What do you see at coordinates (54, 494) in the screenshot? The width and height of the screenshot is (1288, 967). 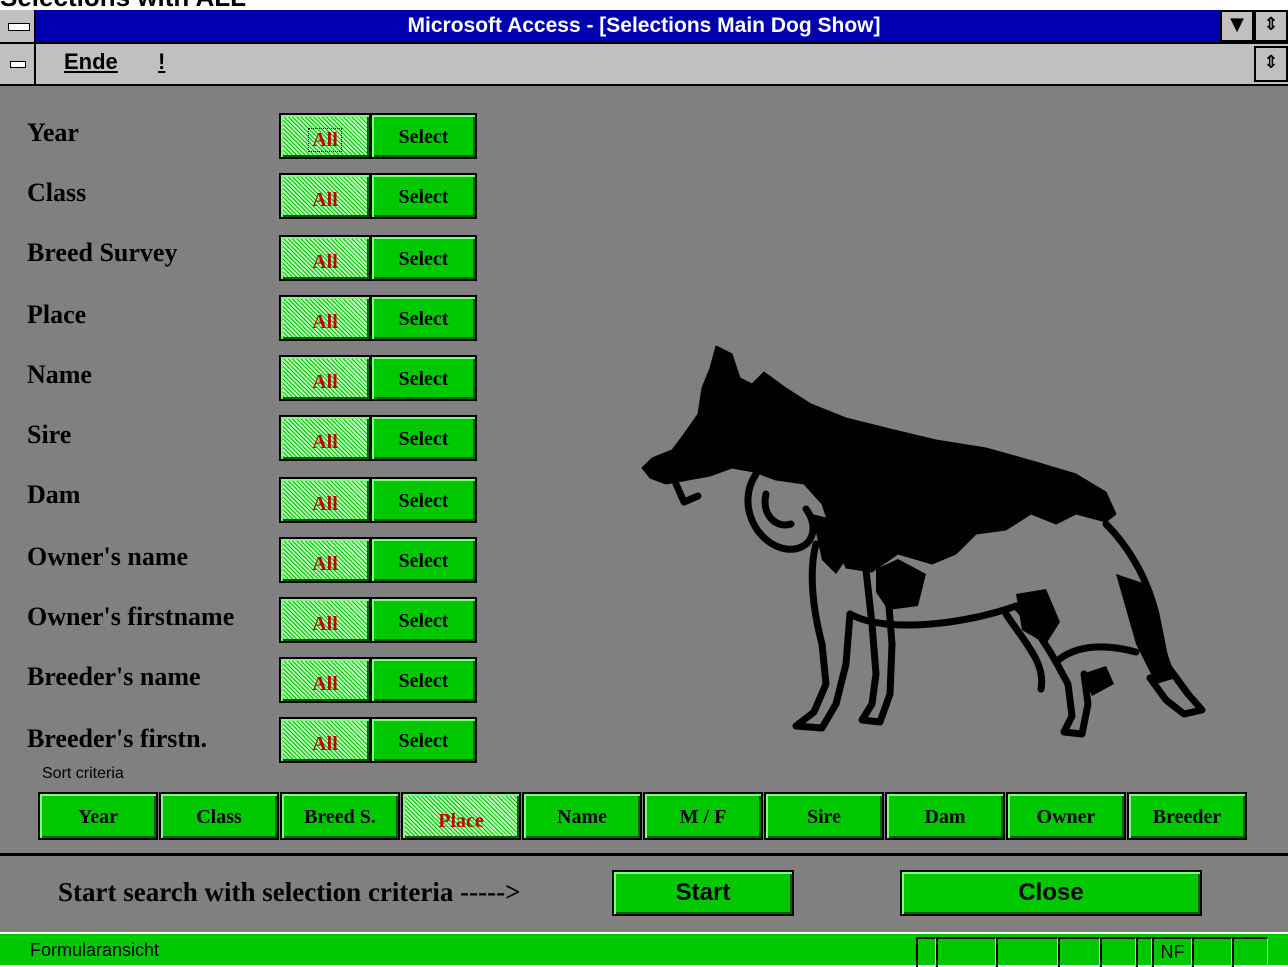 I see `field-label-dam: Dam` at bounding box center [54, 494].